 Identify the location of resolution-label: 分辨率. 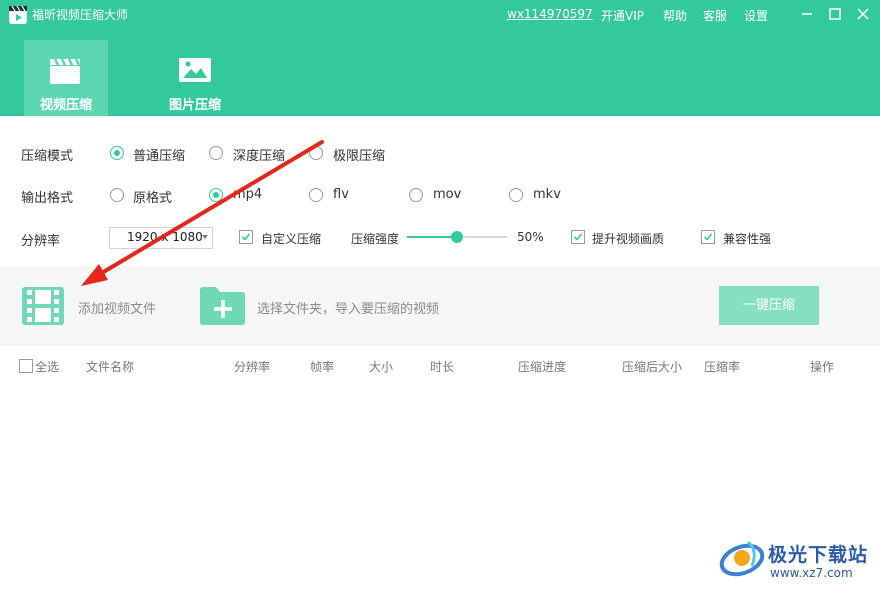
(41, 241).